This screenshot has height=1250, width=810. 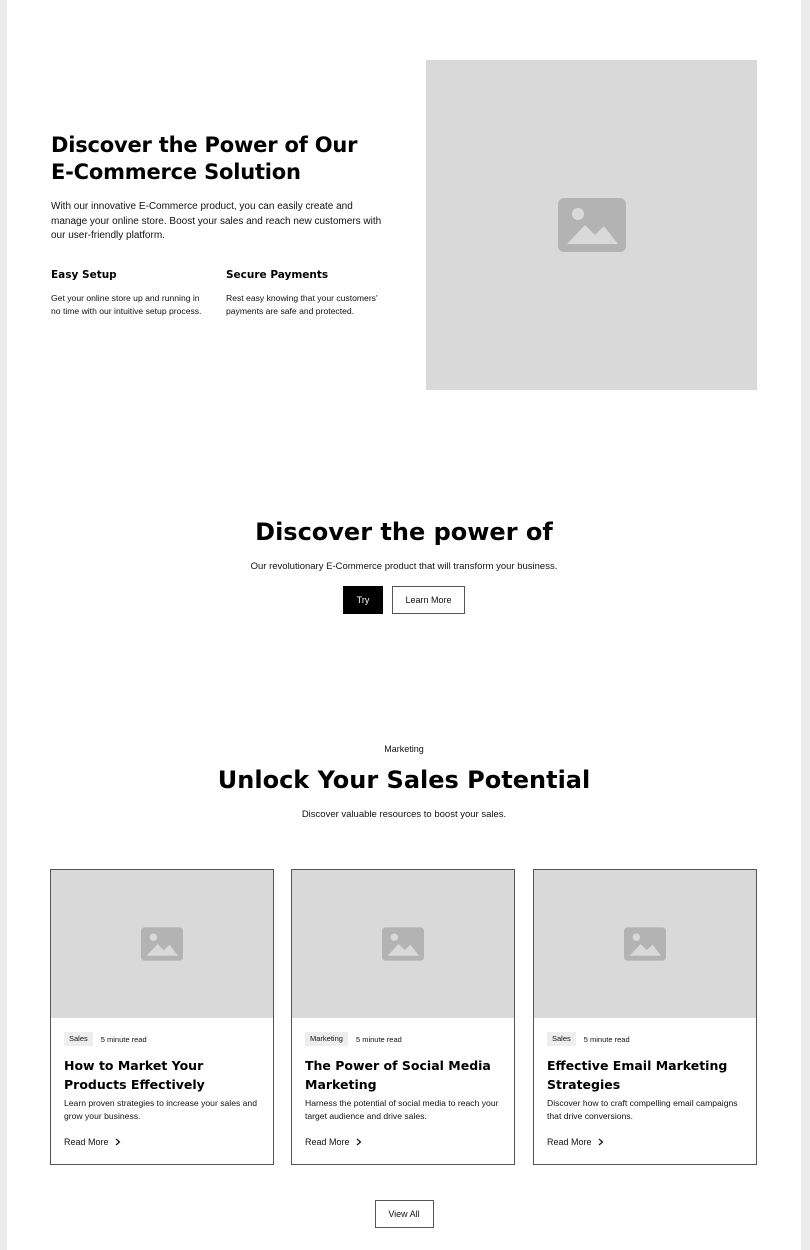 I want to click on hero-image, so click(x=591, y=225).